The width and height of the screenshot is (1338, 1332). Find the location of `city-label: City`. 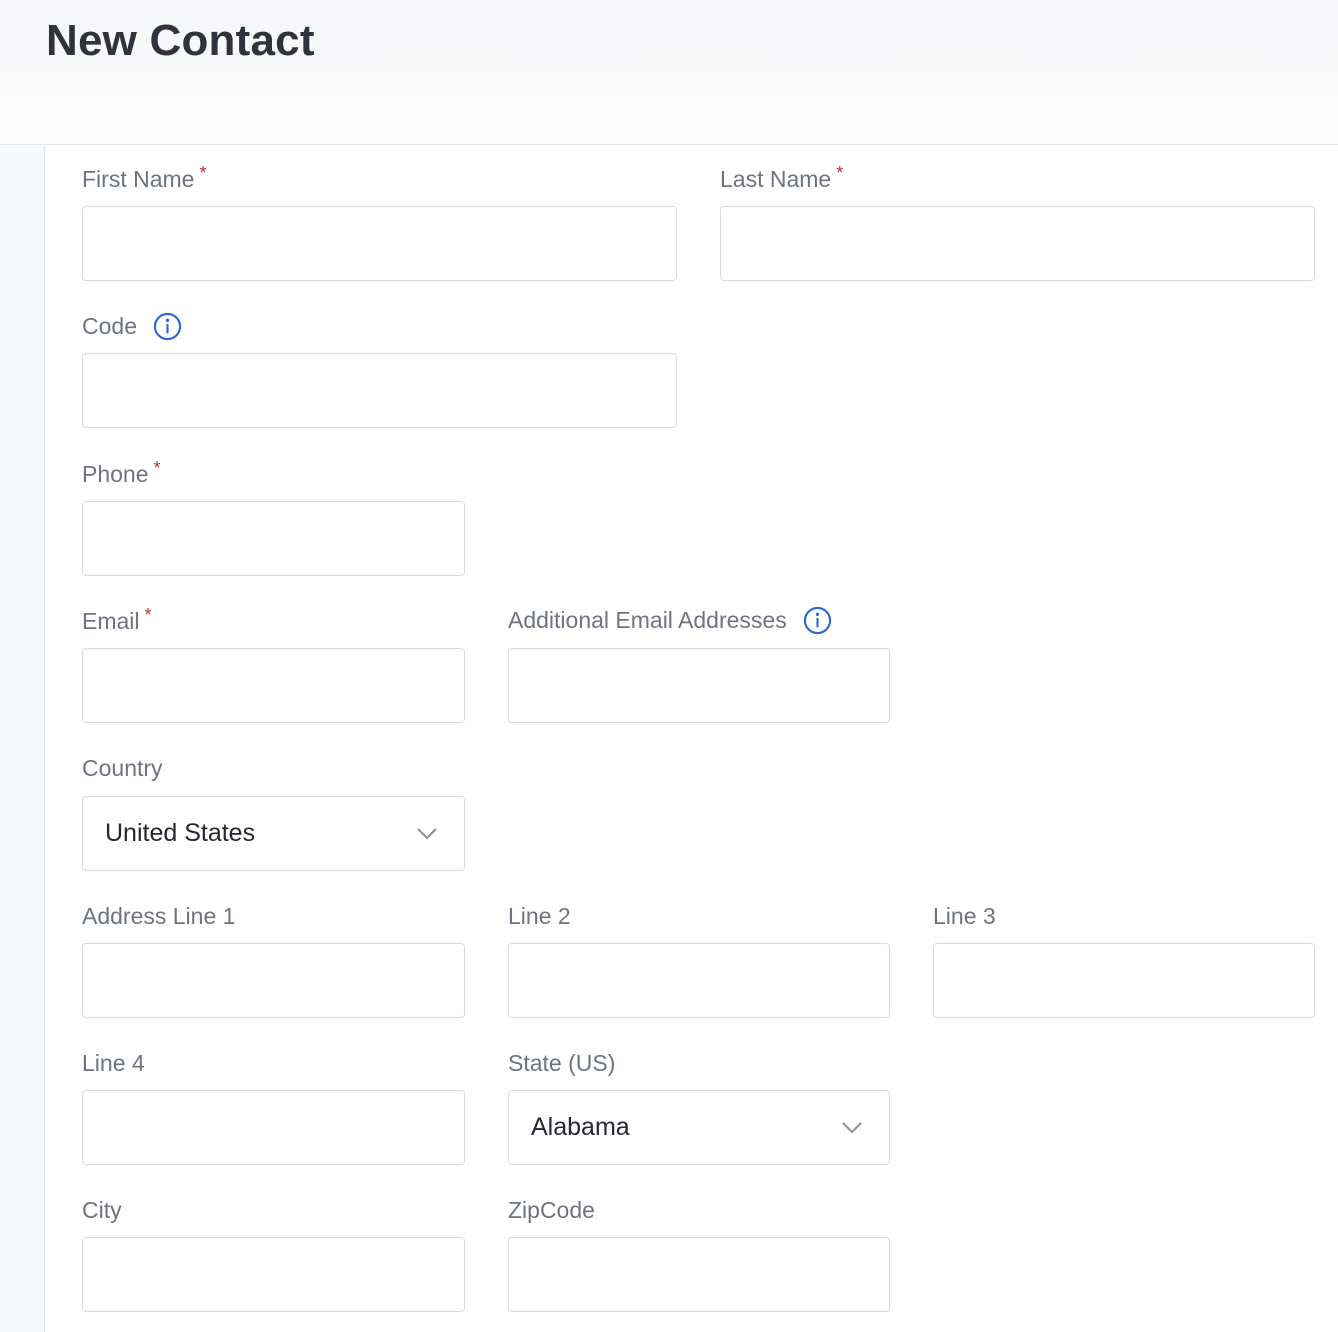

city-label: City is located at coordinates (102, 1210).